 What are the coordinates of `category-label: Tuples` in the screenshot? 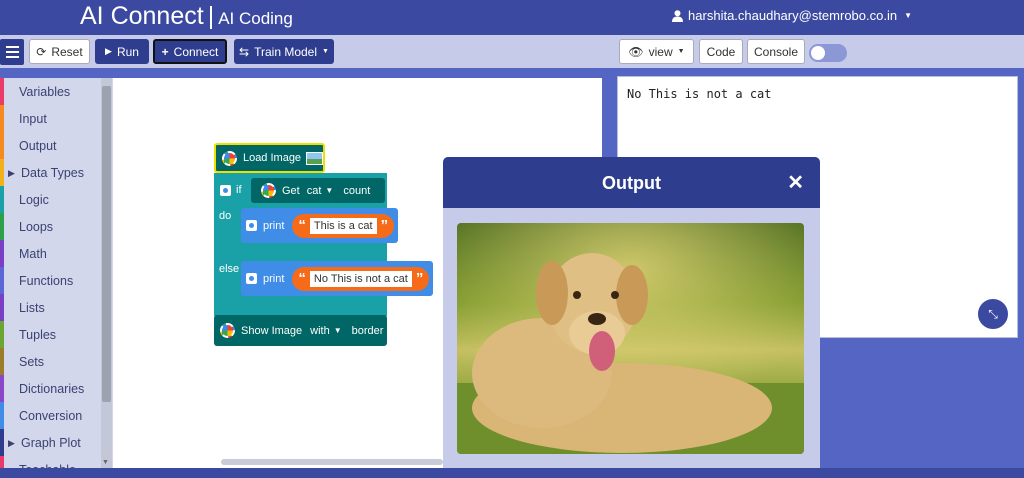 It's located at (38, 335).